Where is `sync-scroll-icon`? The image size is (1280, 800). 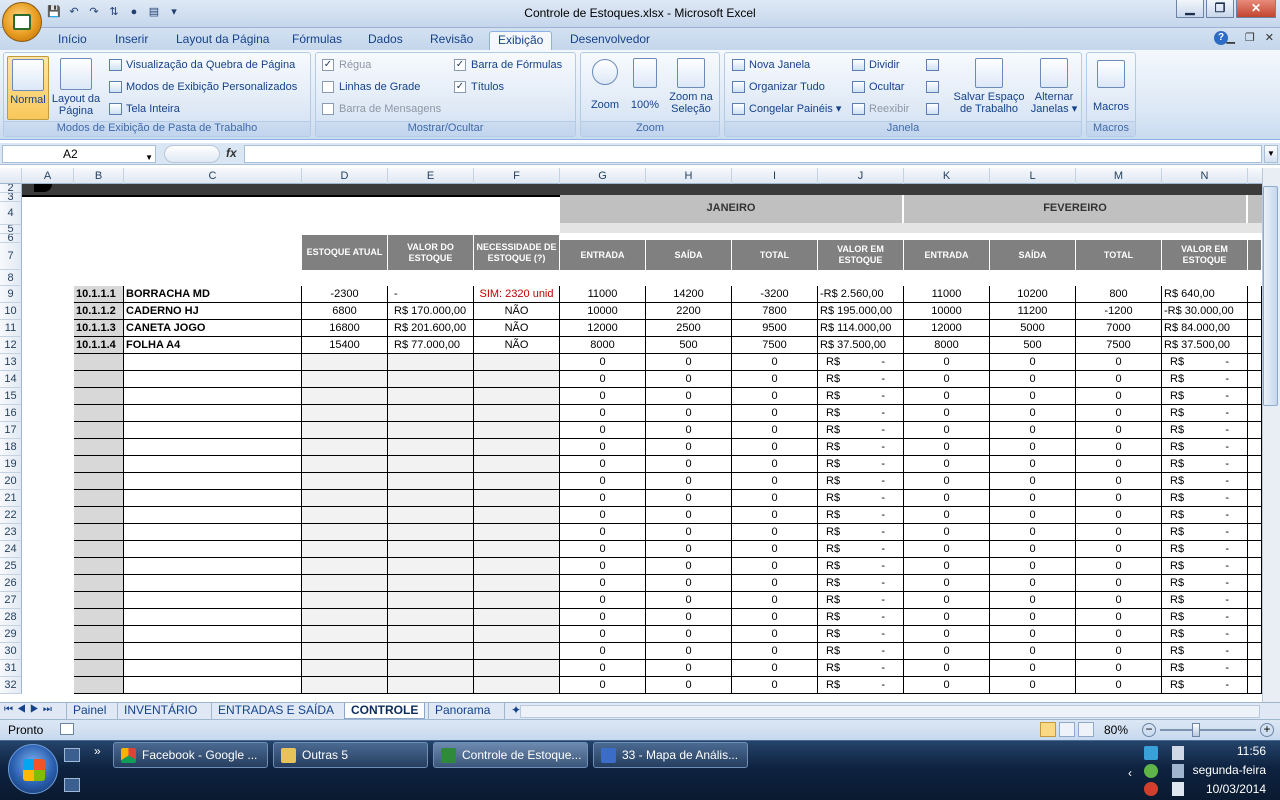
sync-scroll-icon is located at coordinates (932, 87).